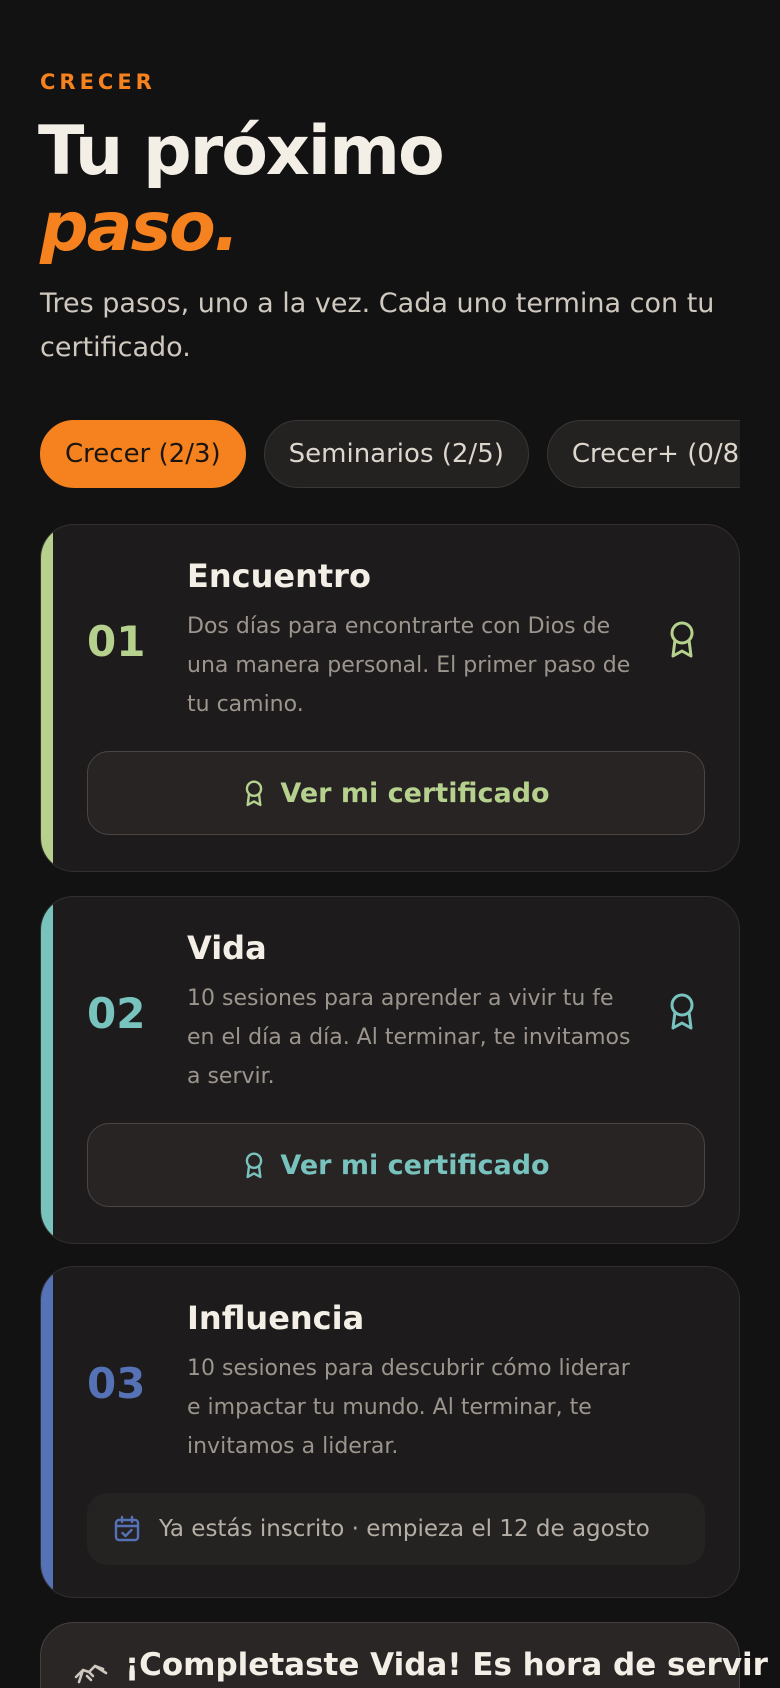 The image size is (780, 1688). I want to click on tab-seminarios: Seminarios (2/5), so click(396, 454).